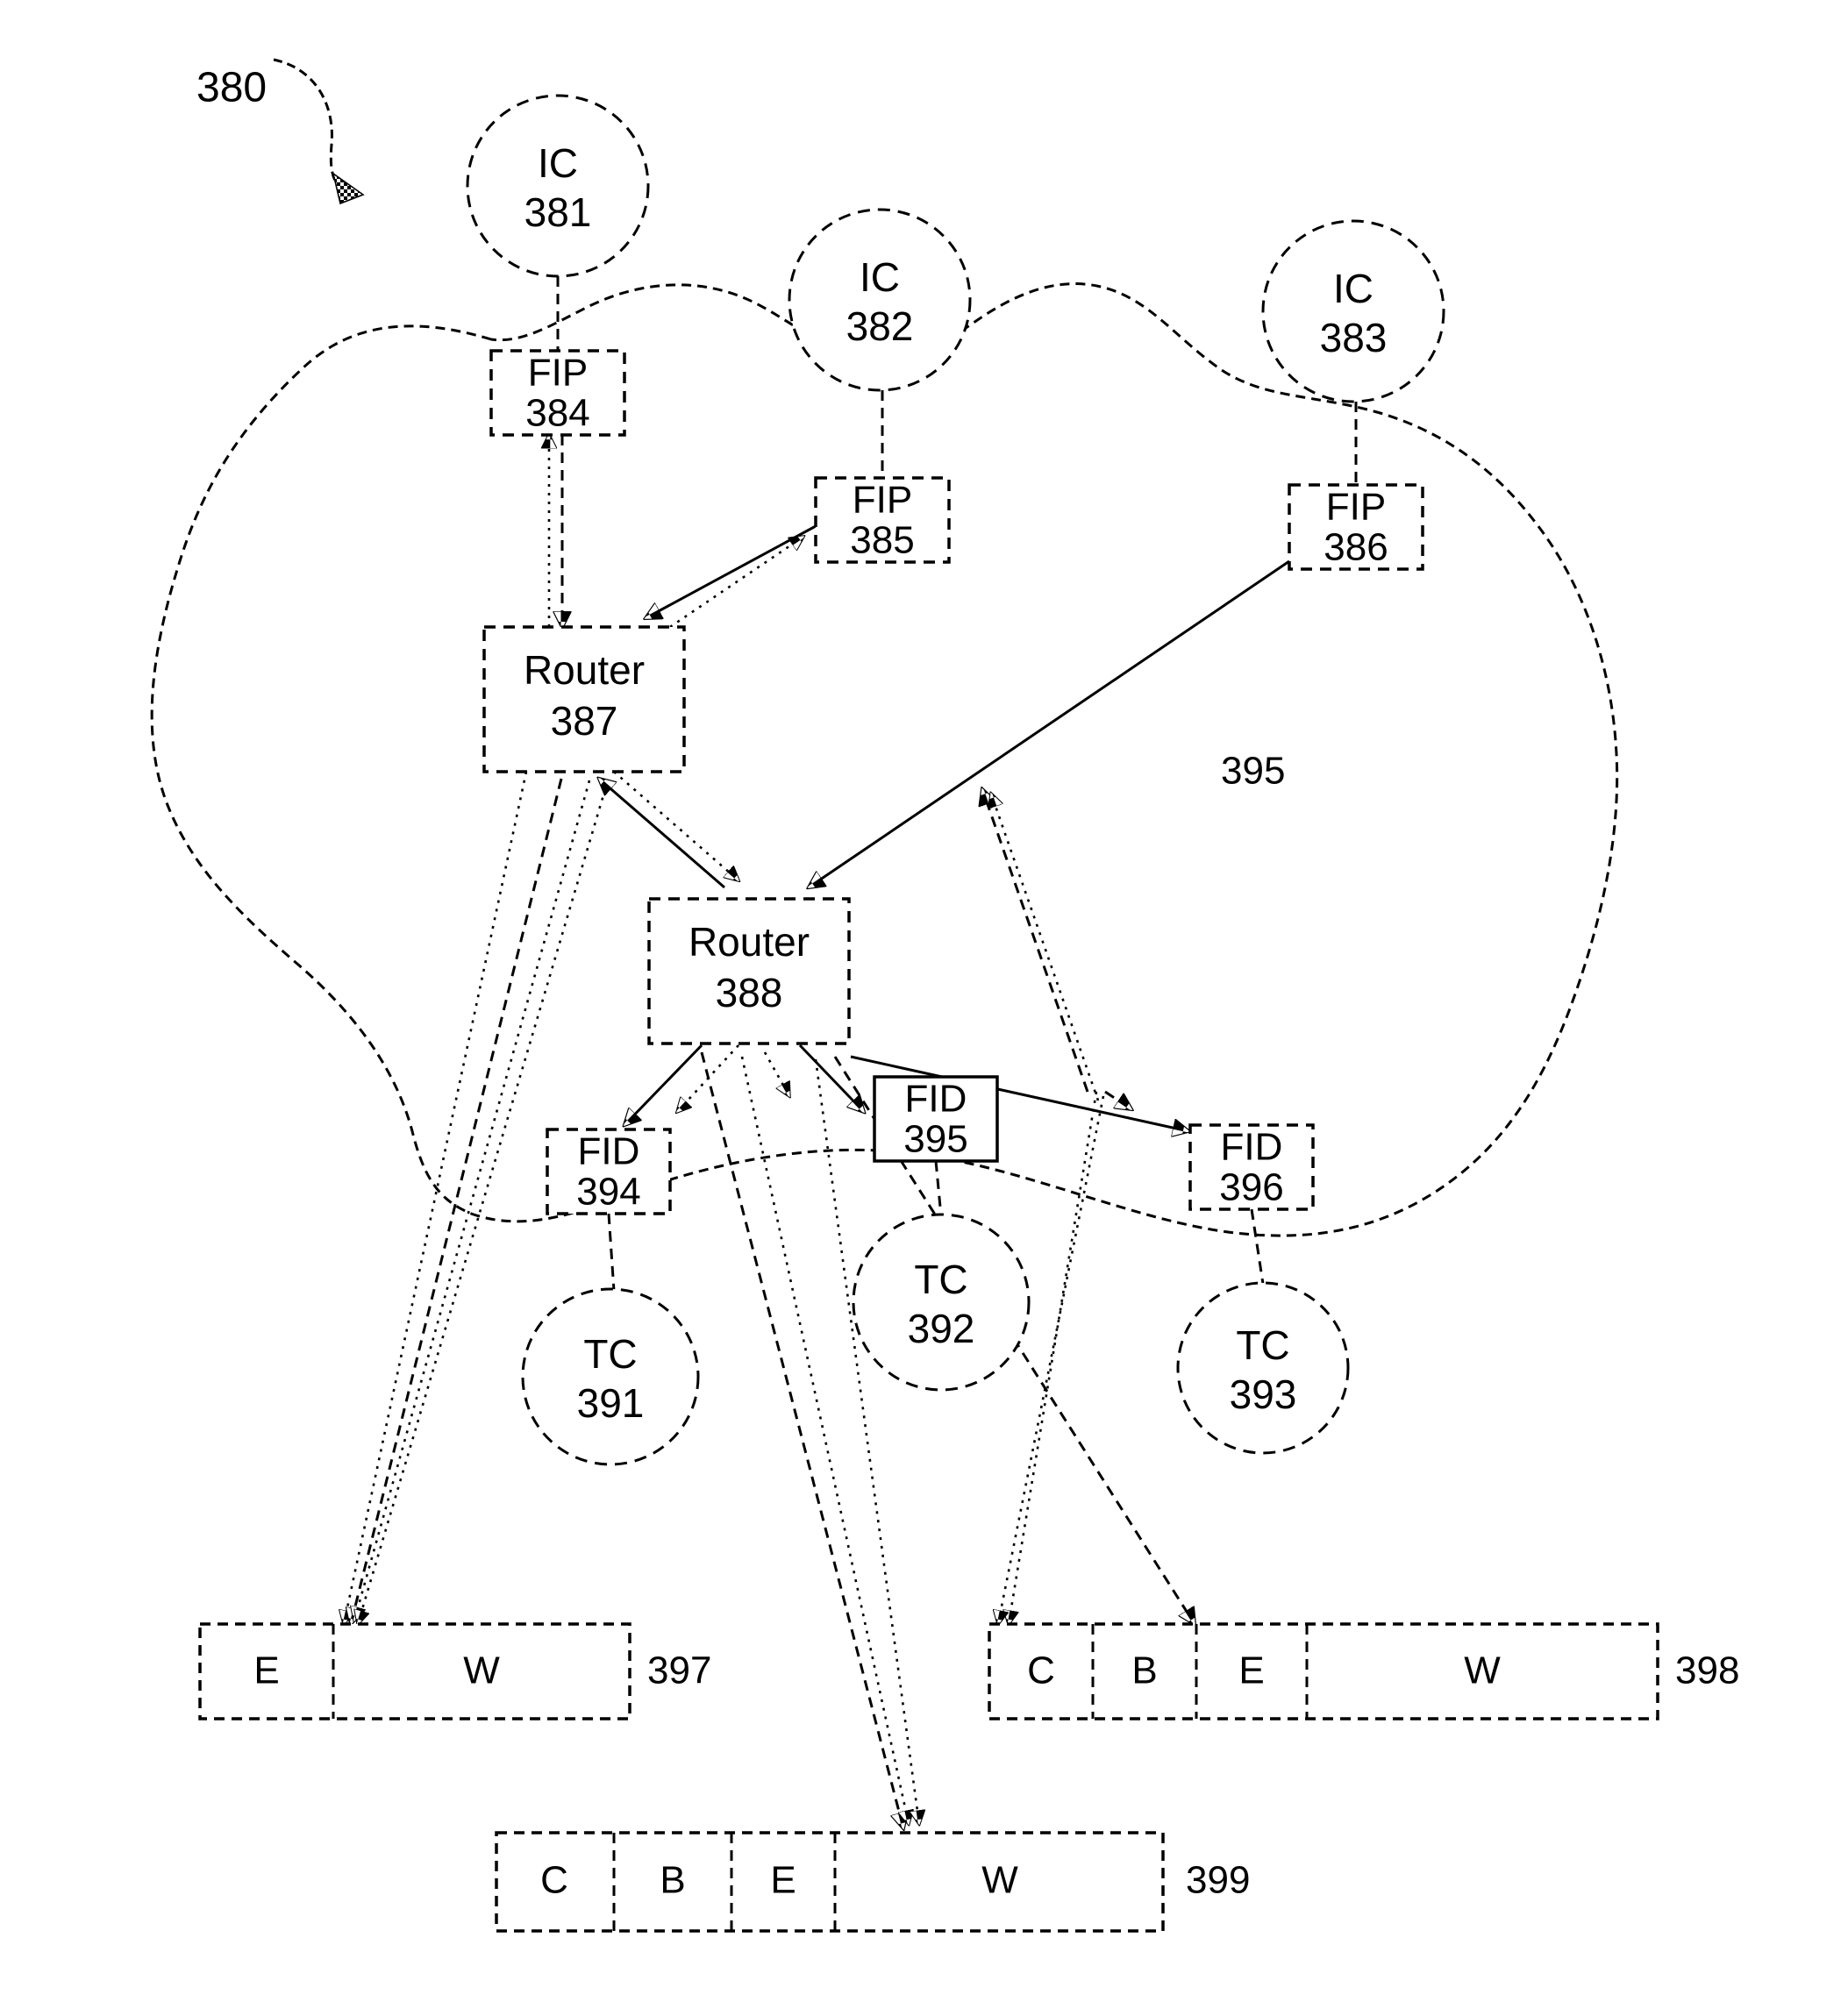 The height and width of the screenshot is (2016, 1848). I want to click on node-router-388: Router 388, so click(749, 971).